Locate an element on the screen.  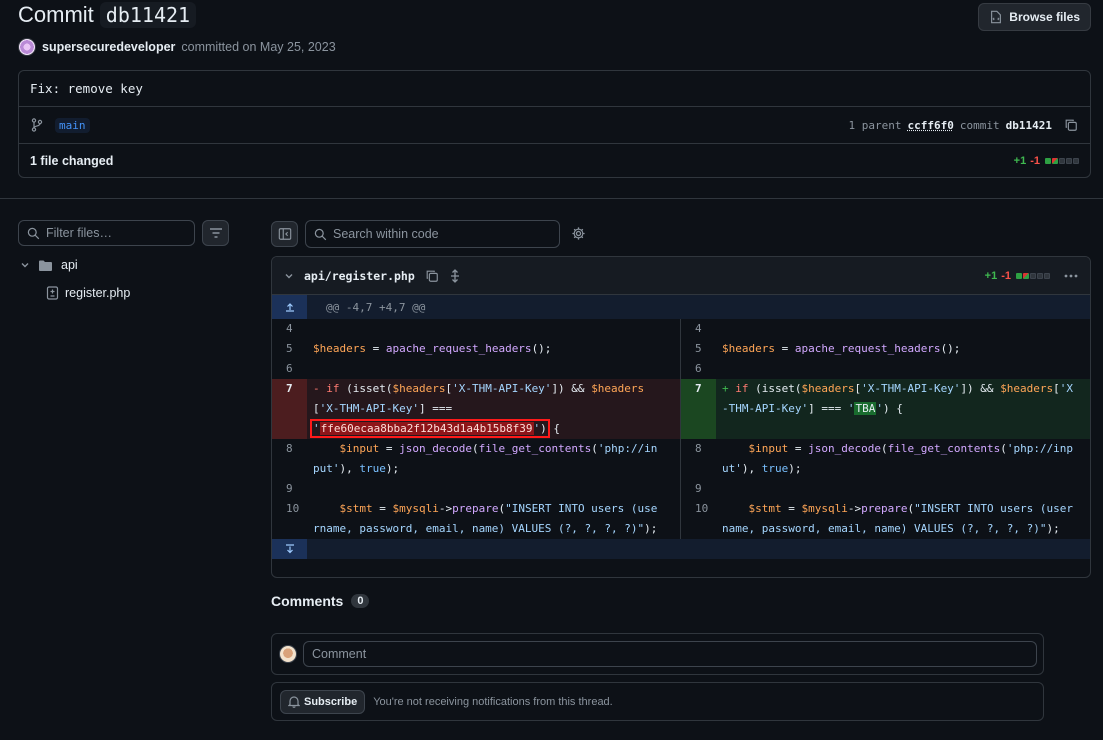
diff-file-name: api/register.php is located at coordinates (359, 276).